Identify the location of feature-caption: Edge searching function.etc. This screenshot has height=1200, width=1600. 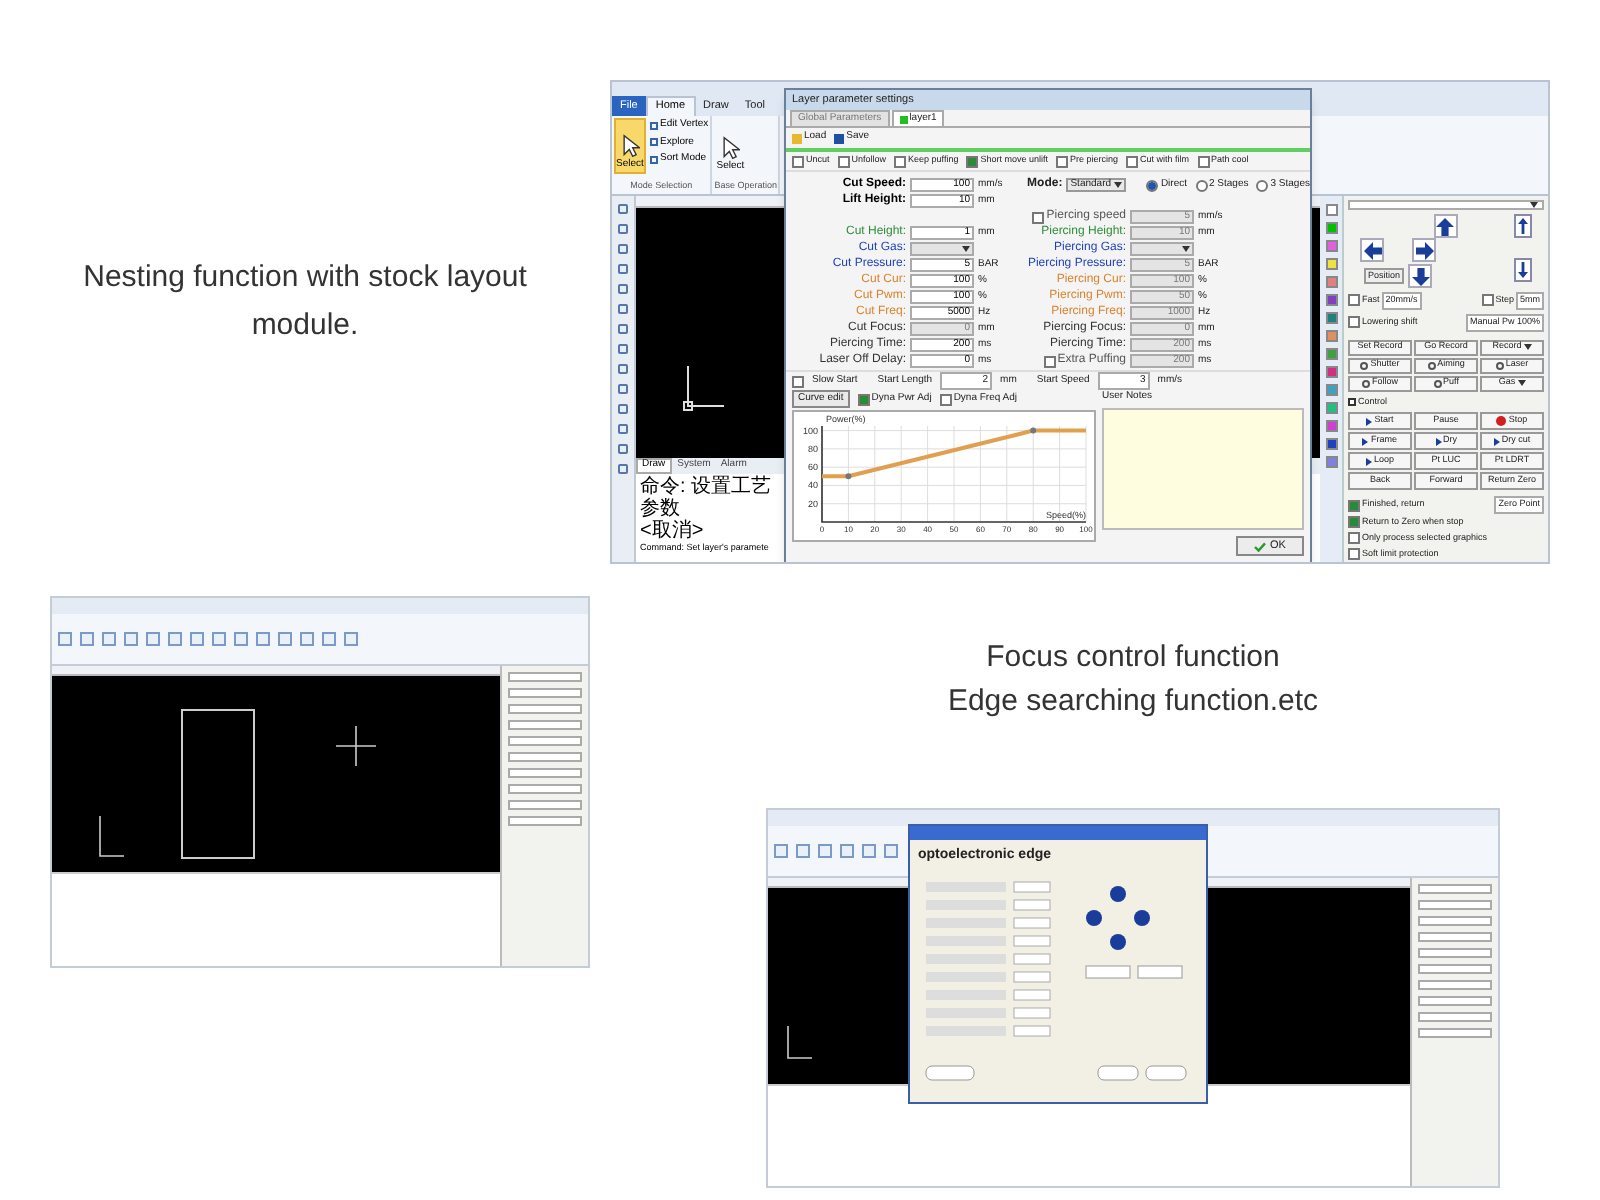
(1133, 702).